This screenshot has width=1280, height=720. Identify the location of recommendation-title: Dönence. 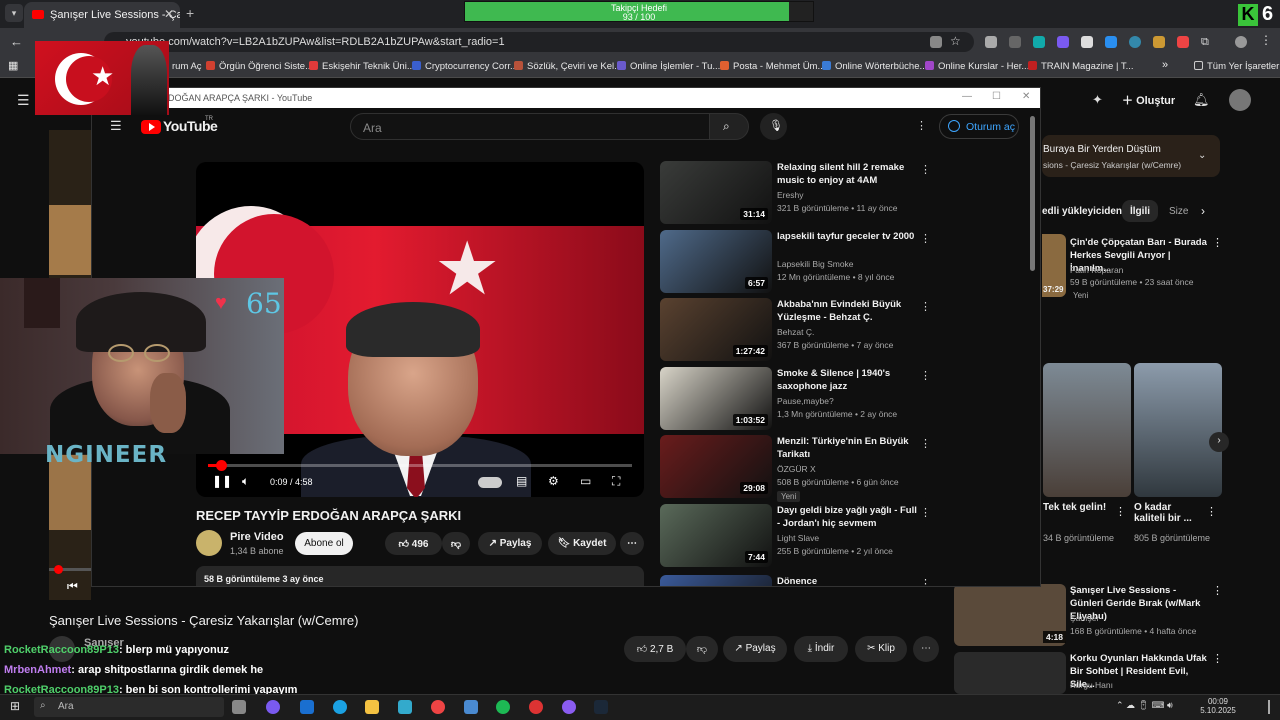
(847, 580).